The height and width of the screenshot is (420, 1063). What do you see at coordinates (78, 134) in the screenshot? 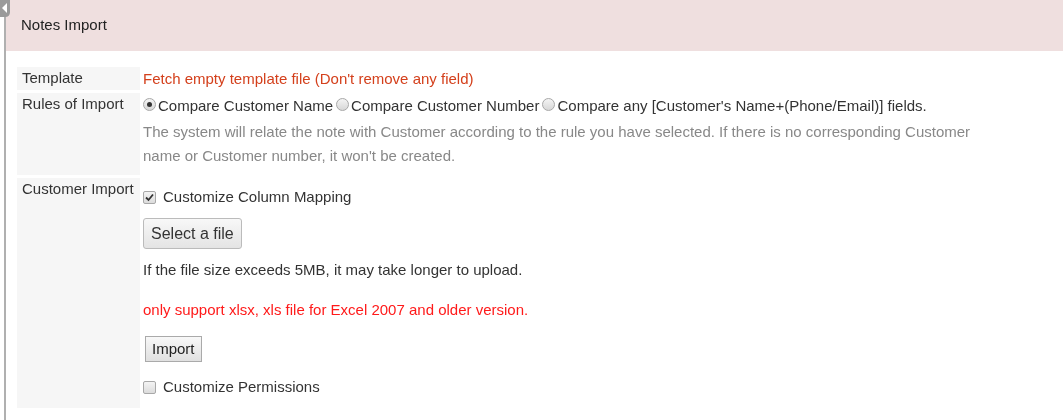
I see `label-cell: Rules of Import` at bounding box center [78, 134].